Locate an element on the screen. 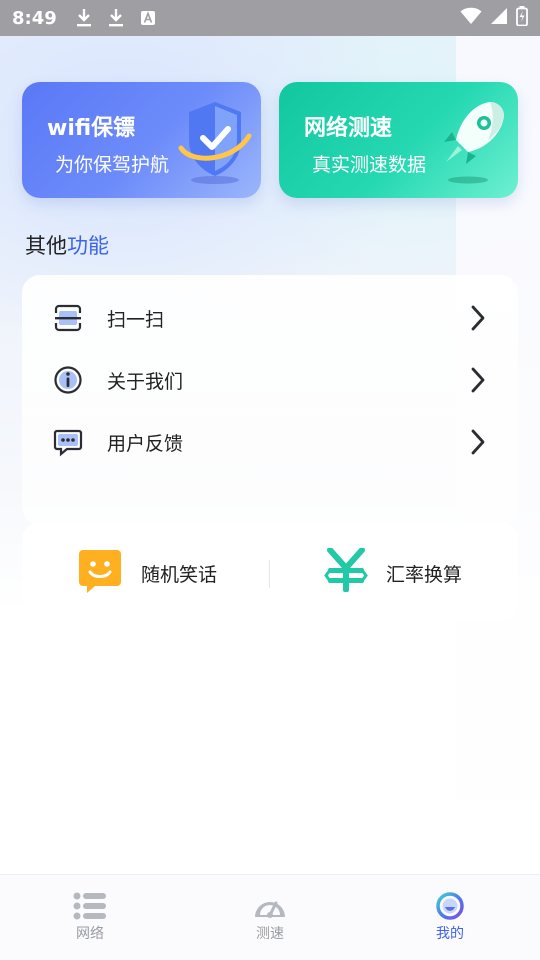 The height and width of the screenshot is (960, 540). rocket-icon is located at coordinates (470, 142).